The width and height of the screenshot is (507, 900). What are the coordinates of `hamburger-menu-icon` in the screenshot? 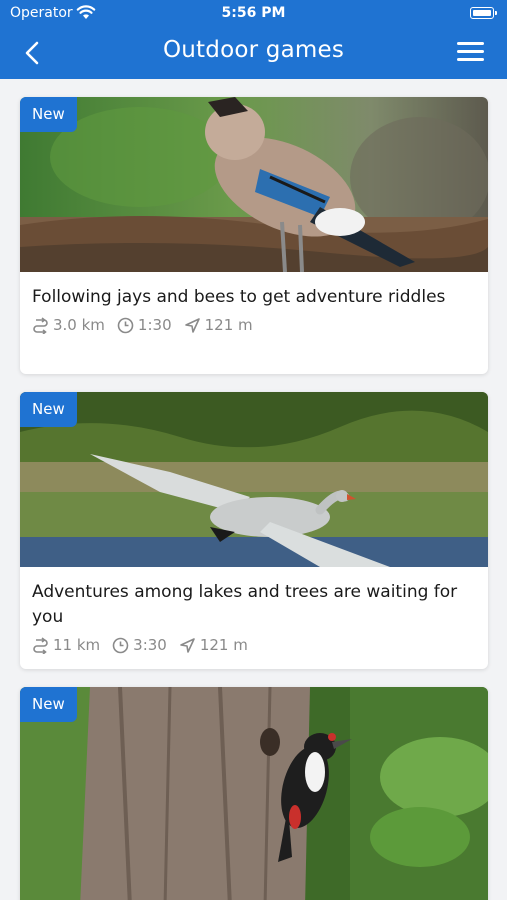 It's located at (470, 43).